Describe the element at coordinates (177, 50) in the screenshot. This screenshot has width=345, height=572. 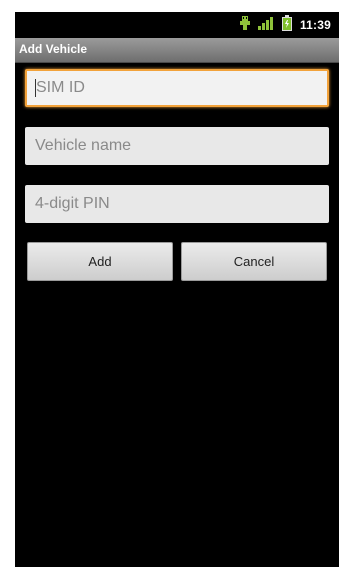
I see `title-bar: Add Vehicle` at that location.